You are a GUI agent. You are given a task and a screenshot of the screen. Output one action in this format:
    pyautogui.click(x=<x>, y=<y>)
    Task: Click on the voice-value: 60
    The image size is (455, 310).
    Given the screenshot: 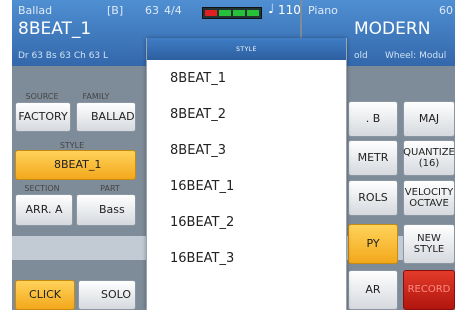 What is the action you would take?
    pyautogui.click(x=446, y=10)
    